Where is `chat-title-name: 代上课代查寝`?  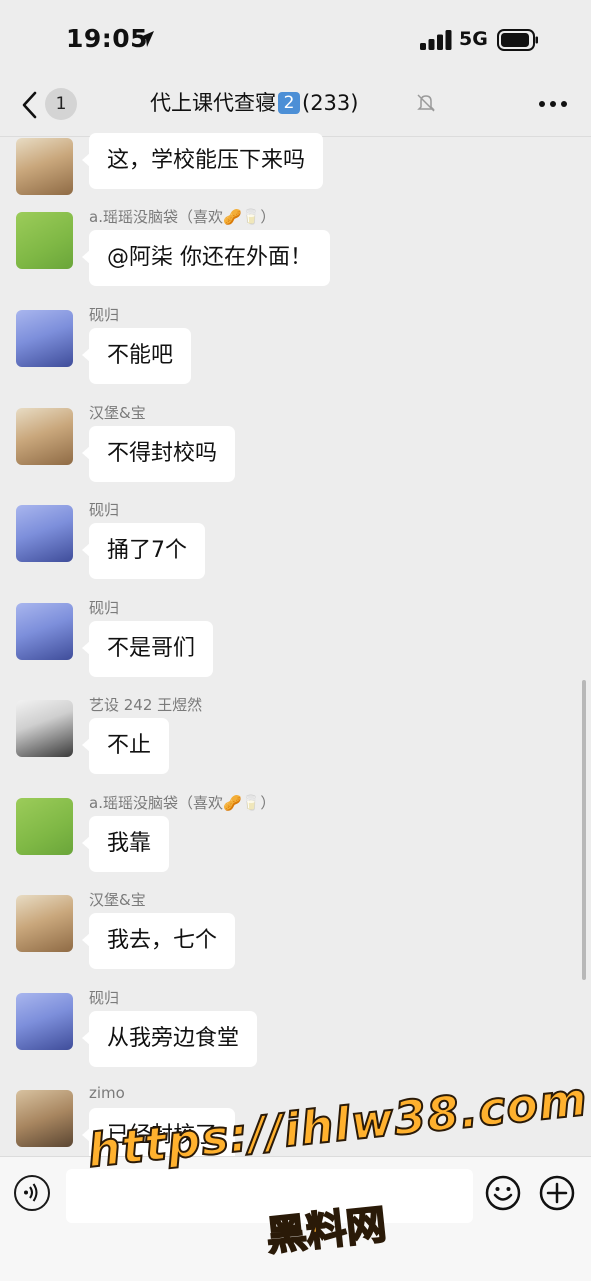 chat-title-name: 代上课代查寝 is located at coordinates (213, 103).